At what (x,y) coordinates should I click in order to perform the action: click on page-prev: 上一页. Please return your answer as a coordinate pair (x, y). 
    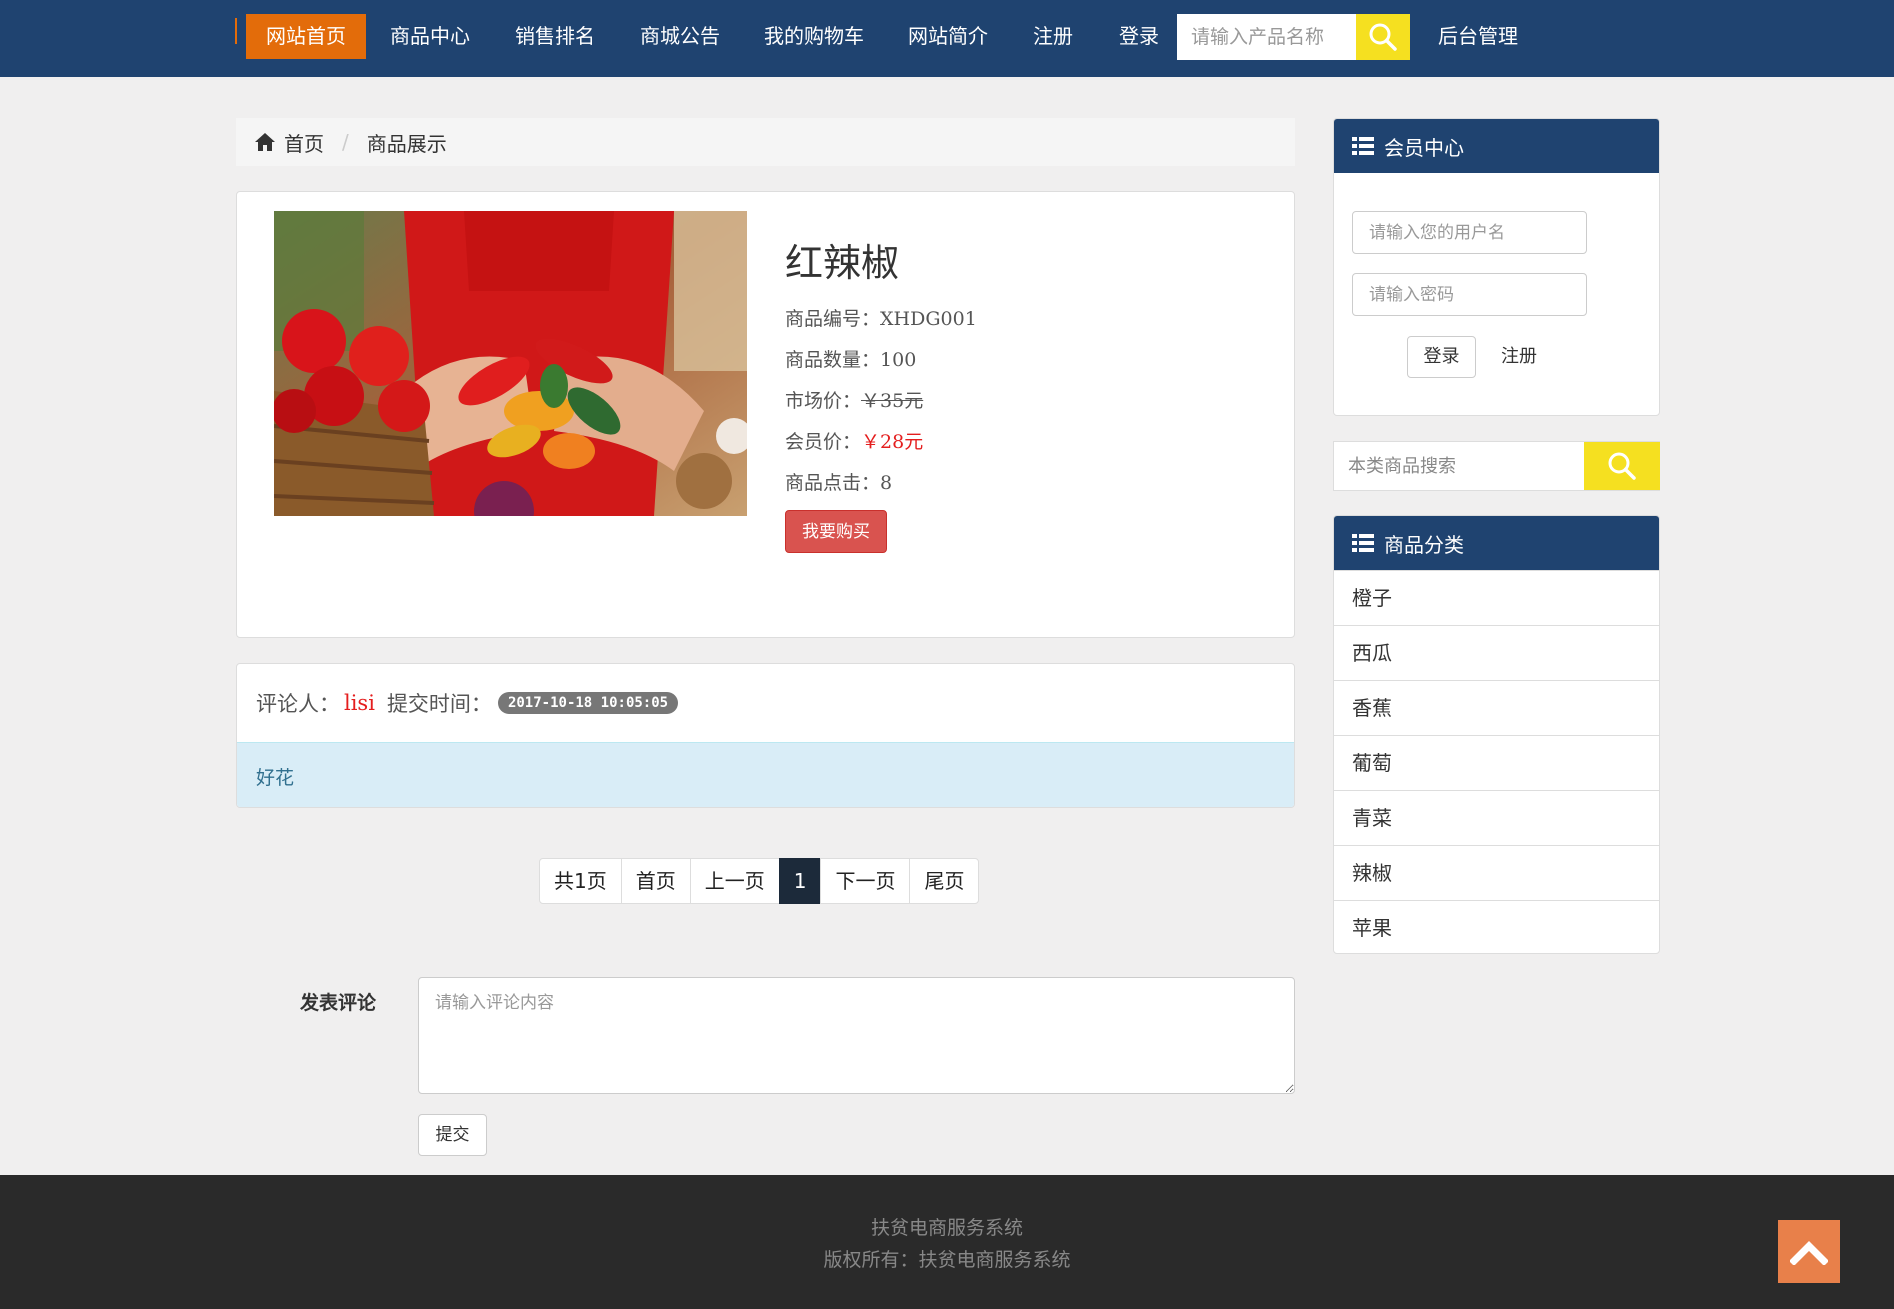
    Looking at the image, I should click on (734, 881).